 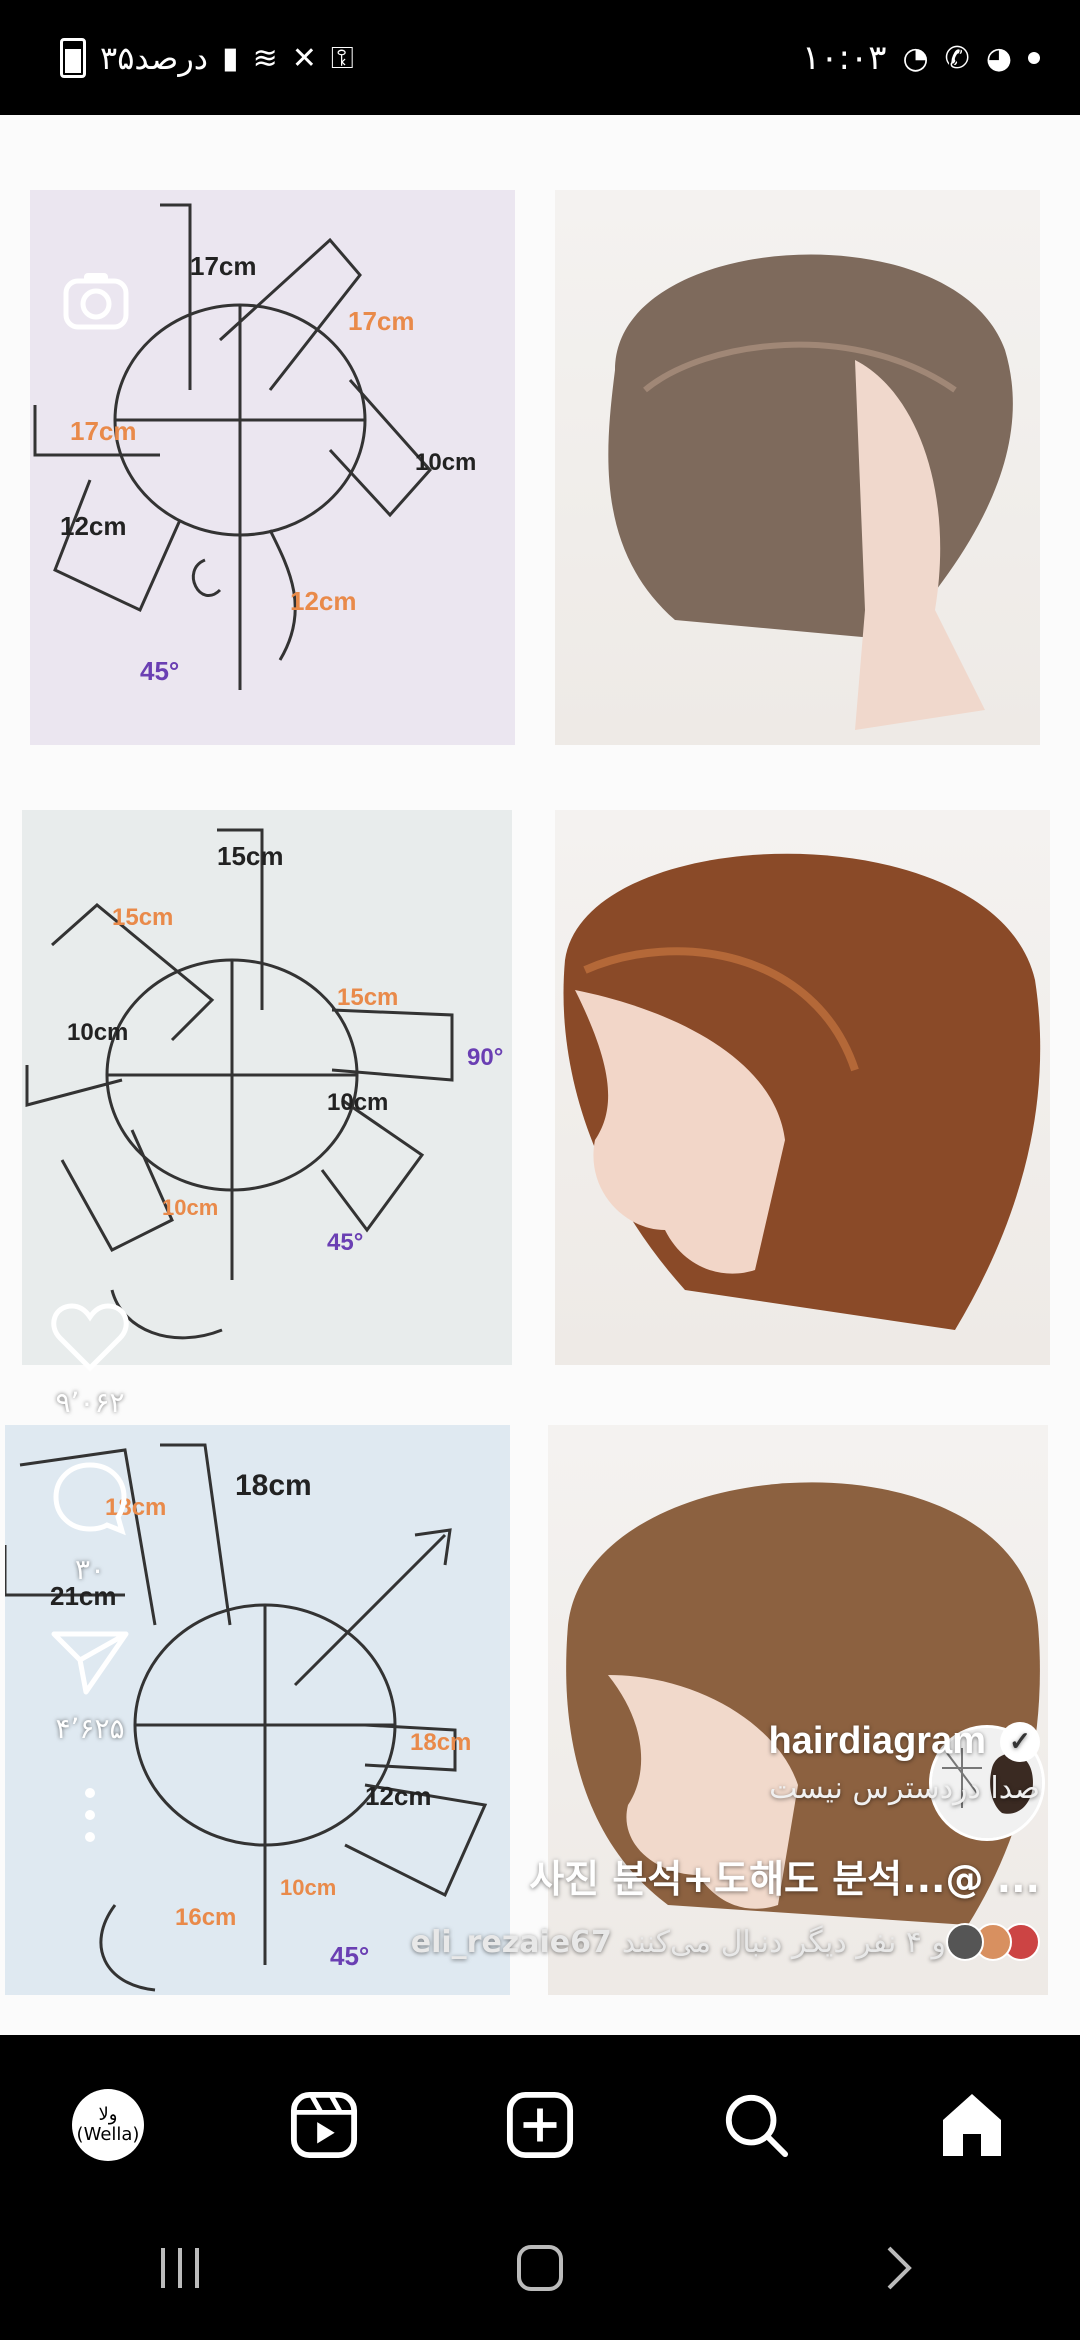 I want to click on comment-button: ۳۰, so click(x=90, y=1522).